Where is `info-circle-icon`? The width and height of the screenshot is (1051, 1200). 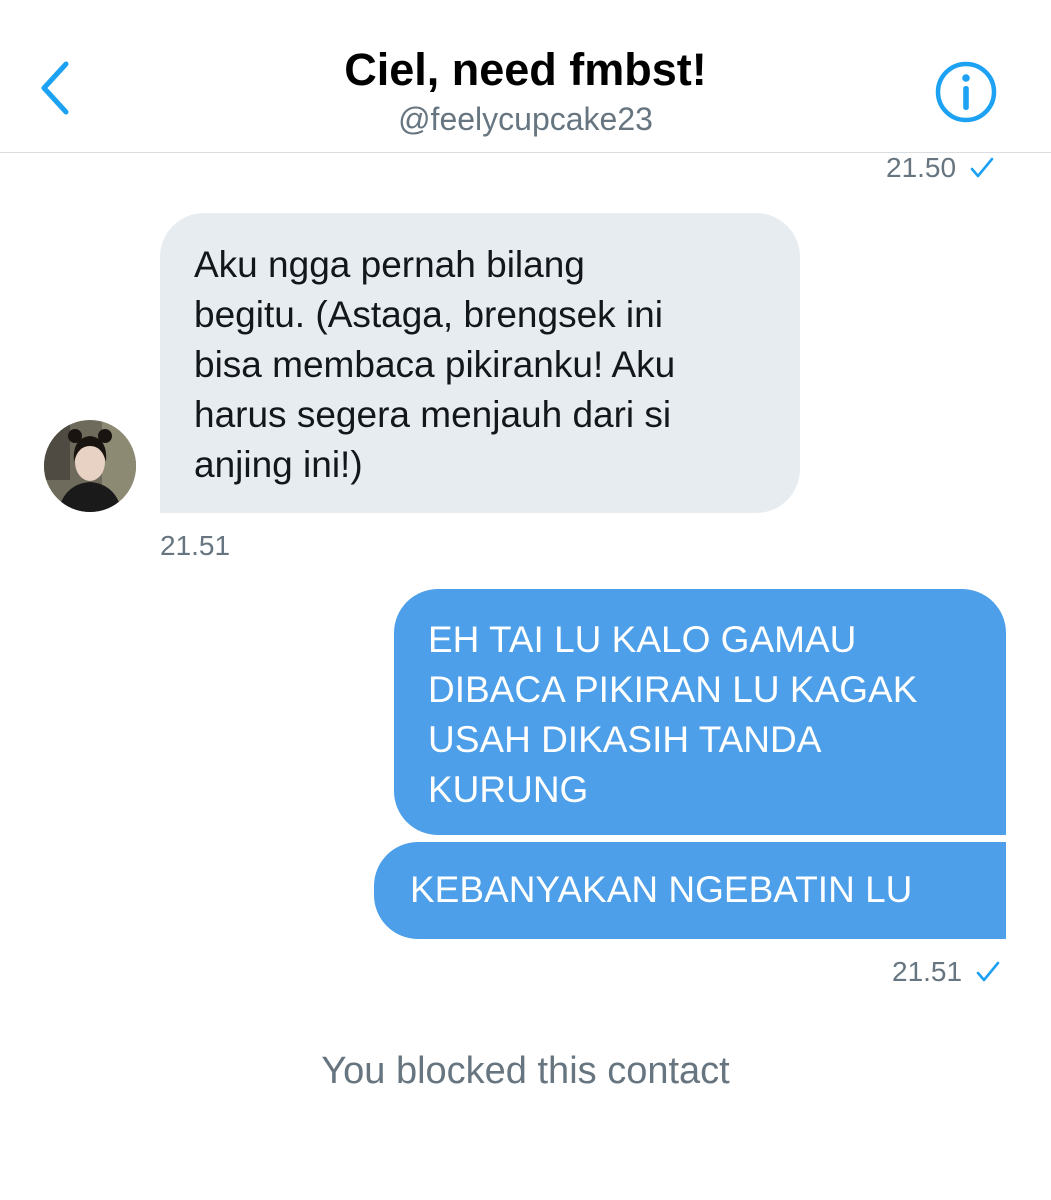
info-circle-icon is located at coordinates (966, 92).